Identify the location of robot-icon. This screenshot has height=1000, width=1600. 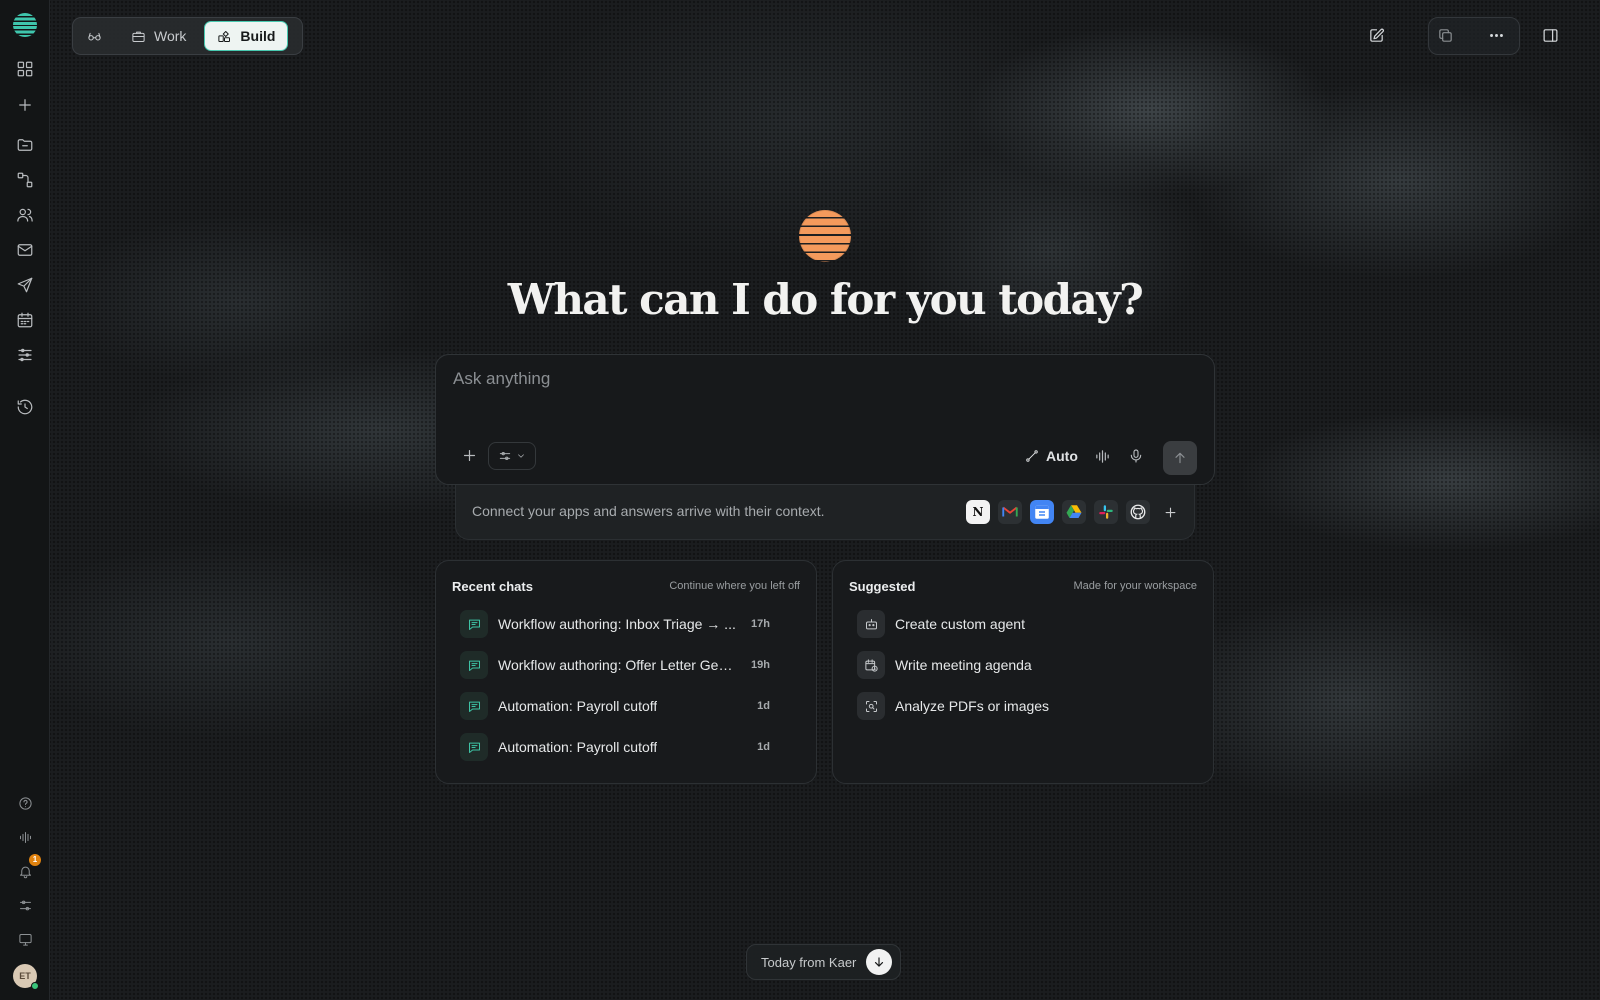
(871, 624).